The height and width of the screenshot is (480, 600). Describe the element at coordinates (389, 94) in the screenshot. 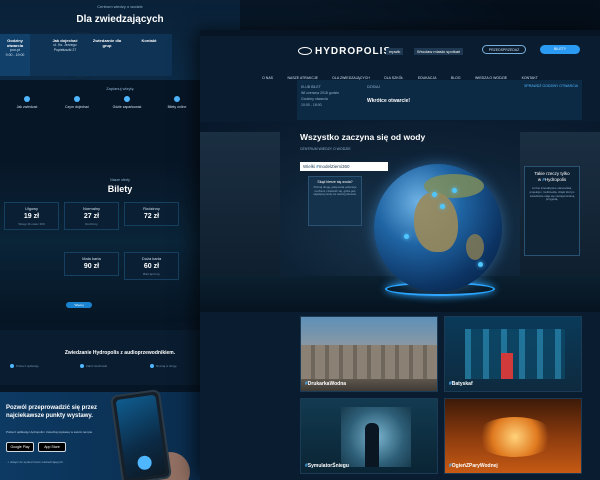

I see `today-status: DZISIAJ Wkrótce otwarcie!` at that location.